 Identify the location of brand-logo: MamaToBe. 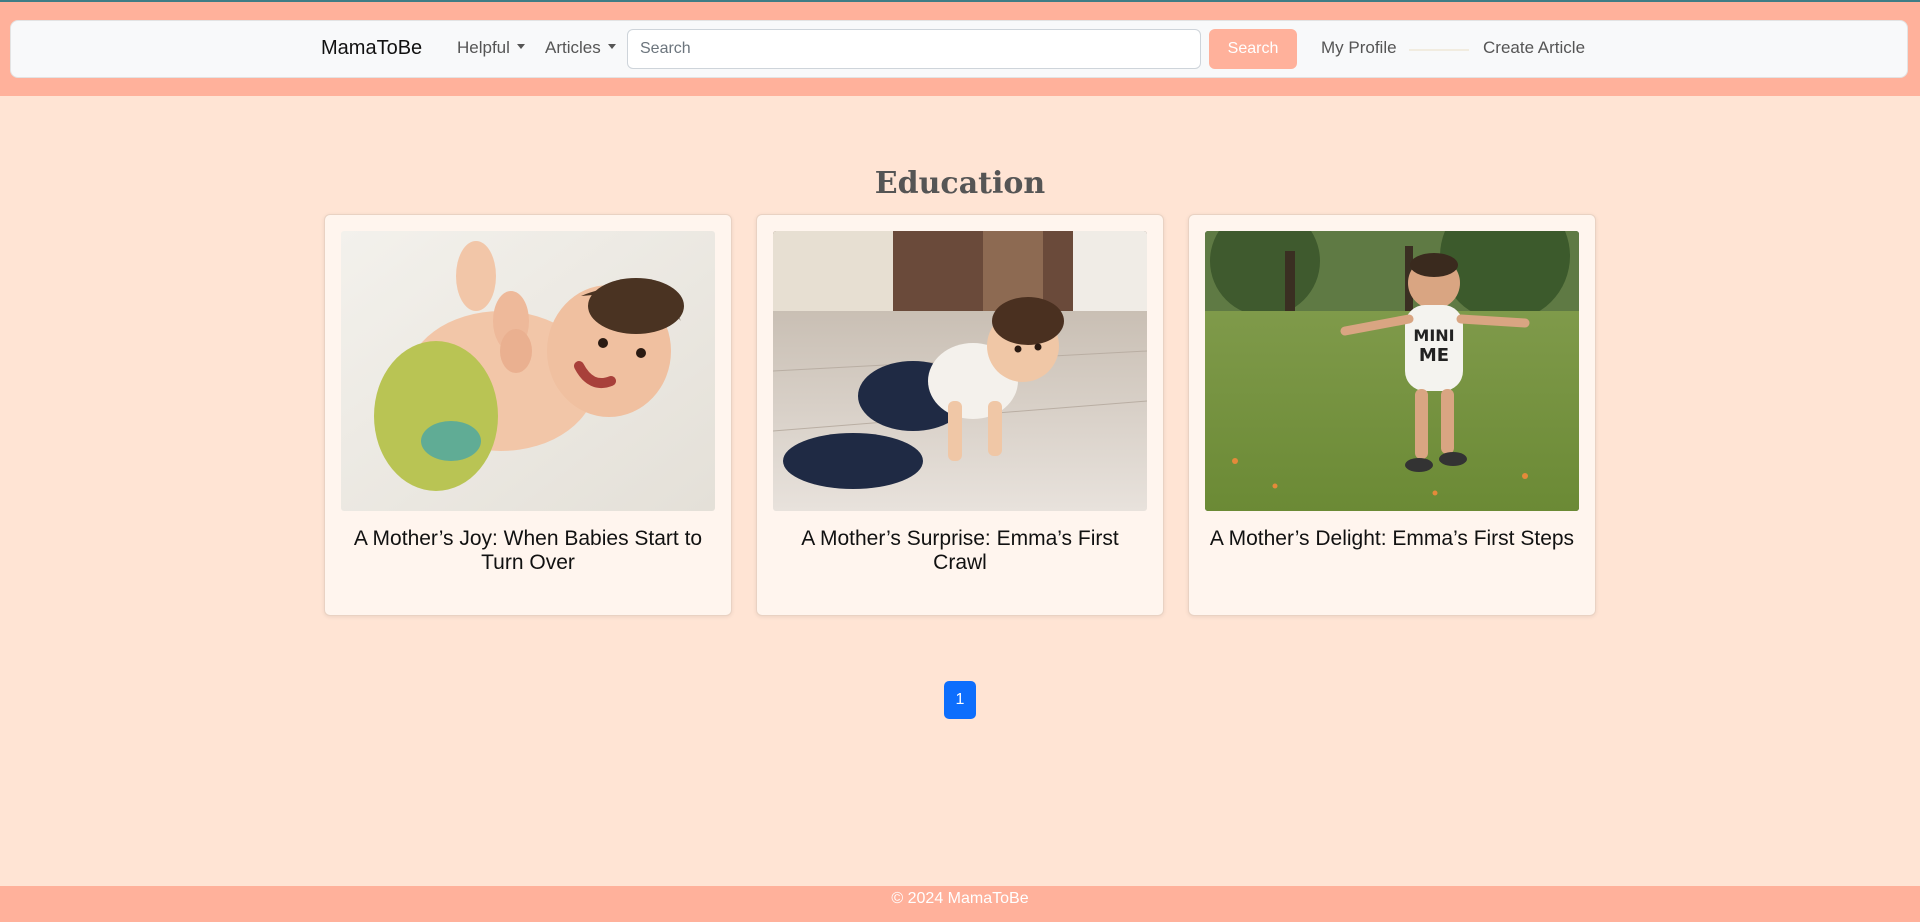
(371, 48).